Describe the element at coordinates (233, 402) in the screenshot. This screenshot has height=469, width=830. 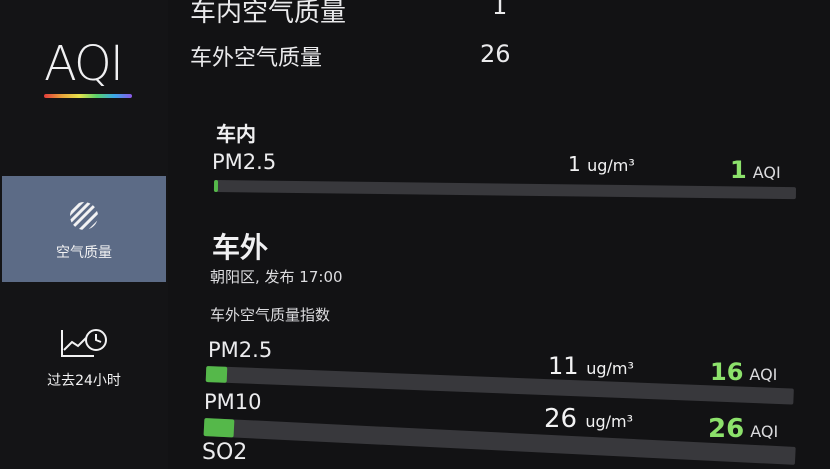
I see `pollutant-name: PM10` at that location.